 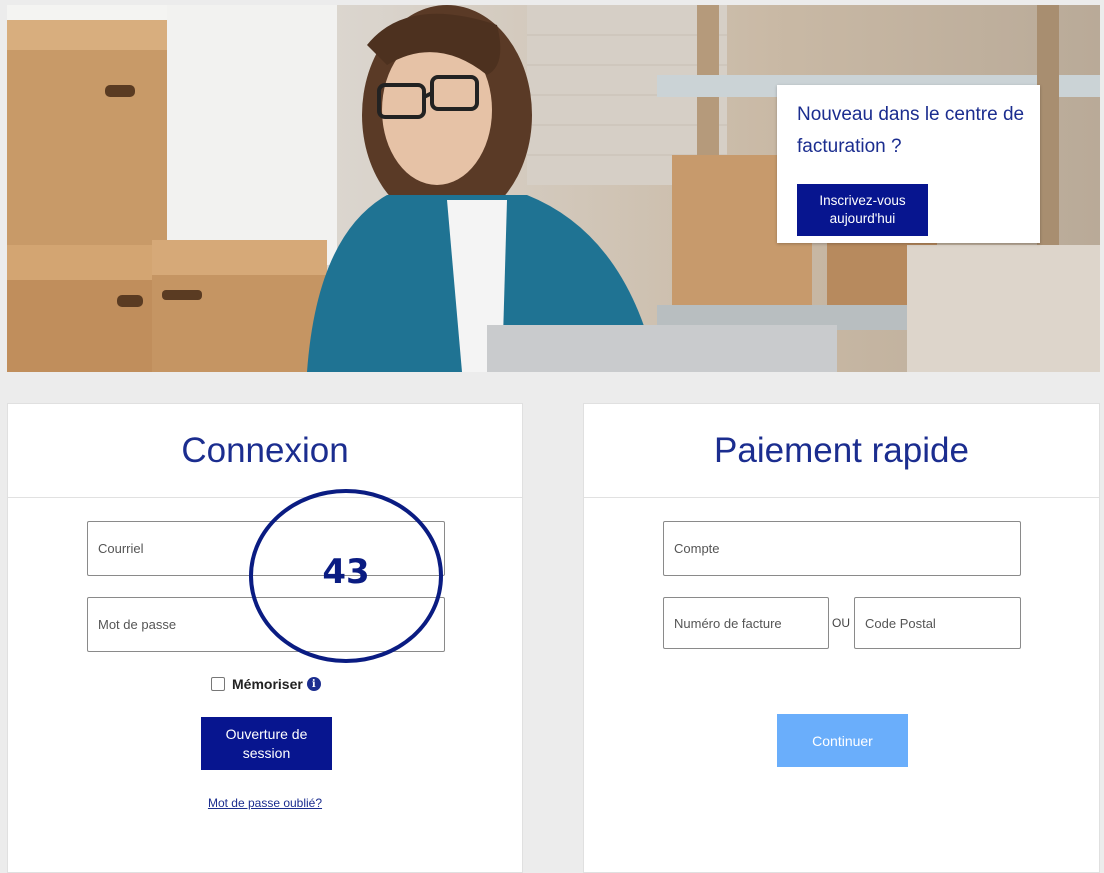 What do you see at coordinates (841, 623) in the screenshot?
I see `or-label: OU` at bounding box center [841, 623].